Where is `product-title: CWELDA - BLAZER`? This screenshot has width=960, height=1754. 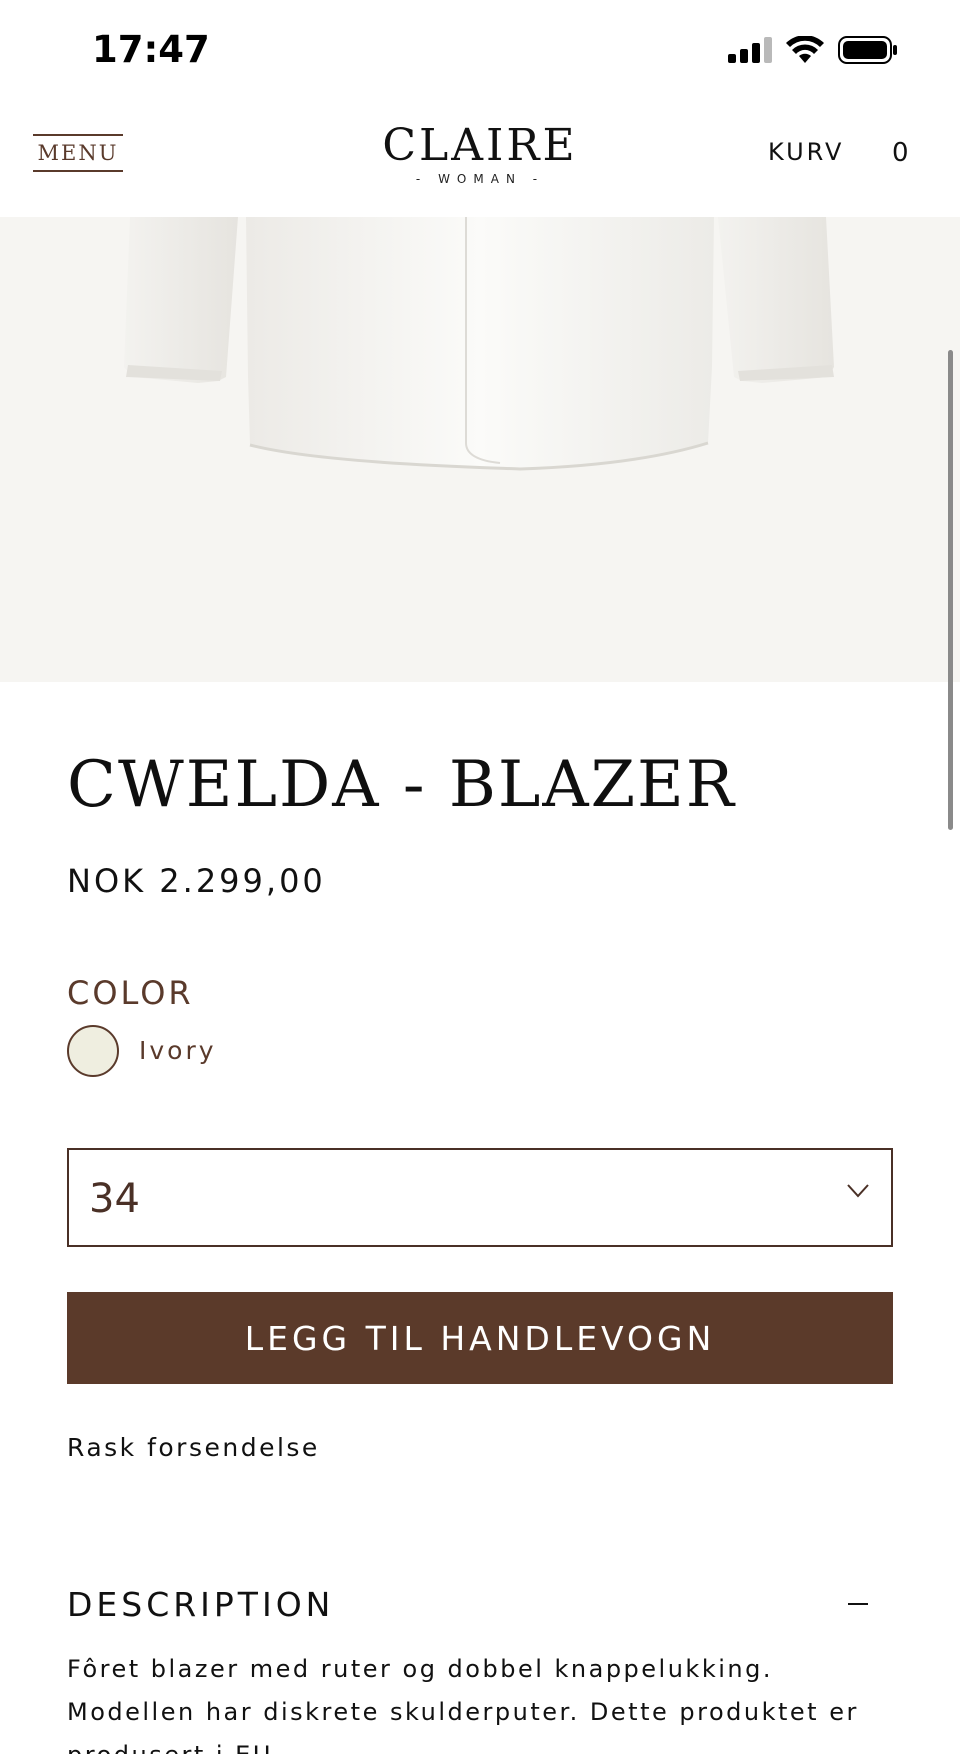 product-title: CWELDA - BLAZER is located at coordinates (401, 785).